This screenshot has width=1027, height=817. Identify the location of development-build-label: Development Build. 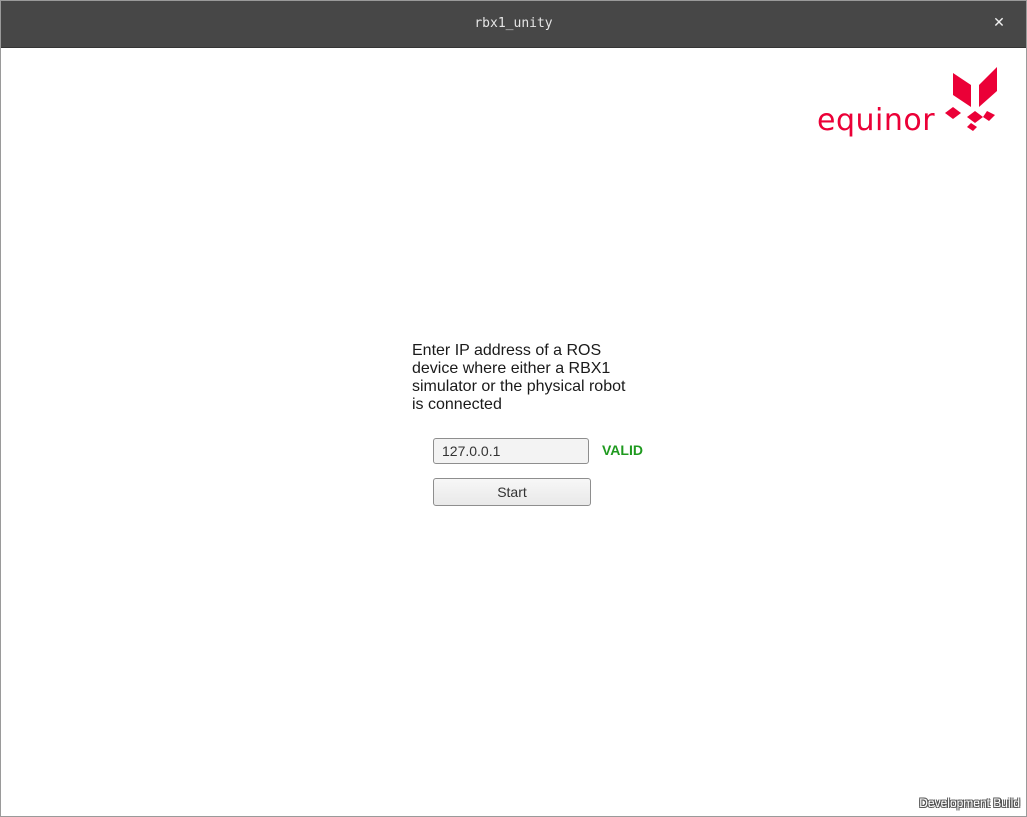
(969, 803).